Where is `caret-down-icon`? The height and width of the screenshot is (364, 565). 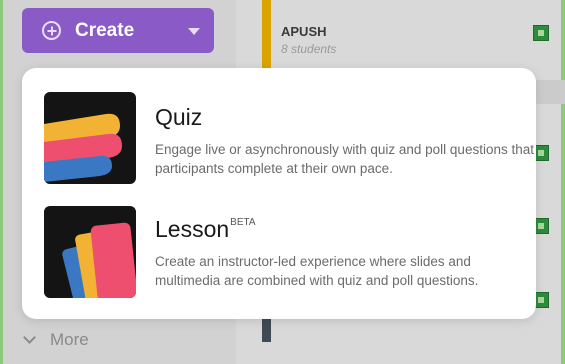
caret-down-icon is located at coordinates (194, 31).